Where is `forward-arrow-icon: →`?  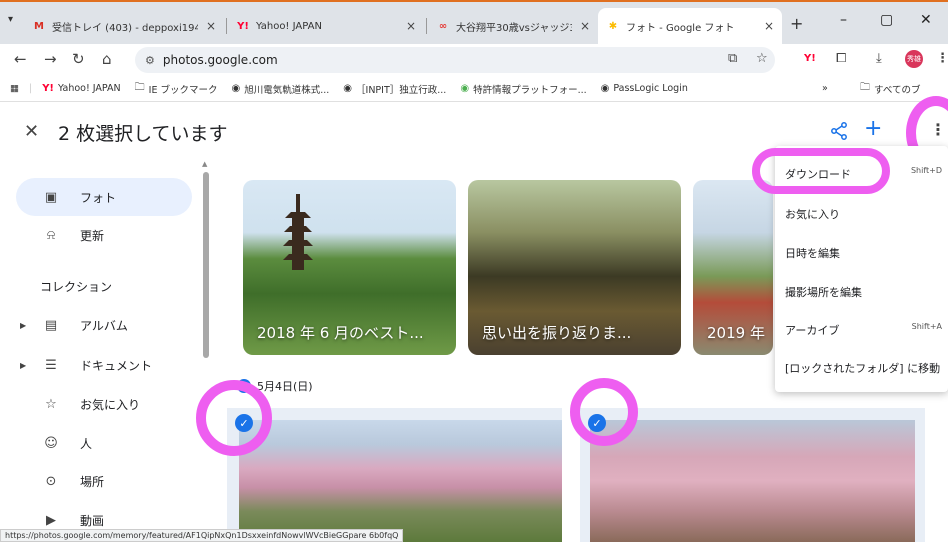
forward-arrow-icon: → is located at coordinates (50, 59).